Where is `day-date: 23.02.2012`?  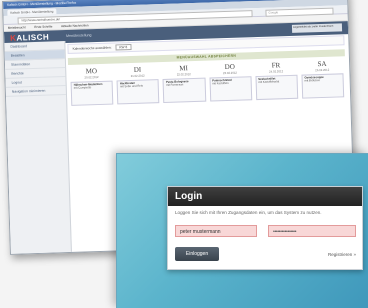
day-date: 23.02.2012 is located at coordinates (230, 73).